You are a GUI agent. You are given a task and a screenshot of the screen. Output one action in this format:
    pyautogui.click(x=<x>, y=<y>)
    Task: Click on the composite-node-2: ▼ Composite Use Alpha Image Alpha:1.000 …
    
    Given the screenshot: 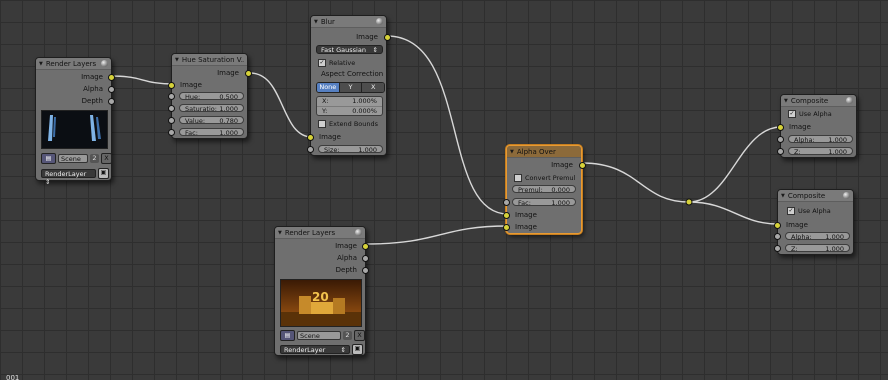 What is the action you would take?
    pyautogui.click(x=814, y=222)
    